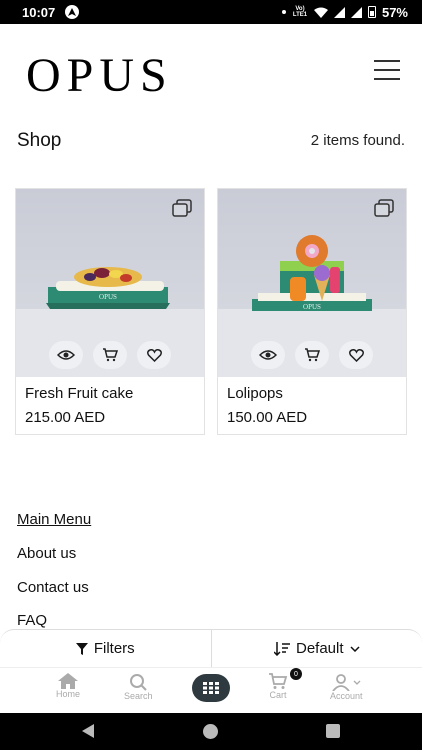  What do you see at coordinates (278, 695) in the screenshot?
I see `nav-cart-label: Cart` at bounding box center [278, 695].